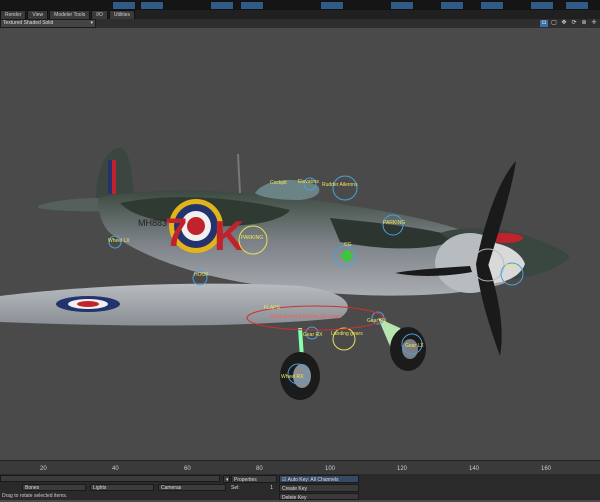 This screenshot has width=600, height=502. I want to click on viewport-controls: ◘ ▢ ✥ ⟳ ⊕ ✛, so click(568, 23).